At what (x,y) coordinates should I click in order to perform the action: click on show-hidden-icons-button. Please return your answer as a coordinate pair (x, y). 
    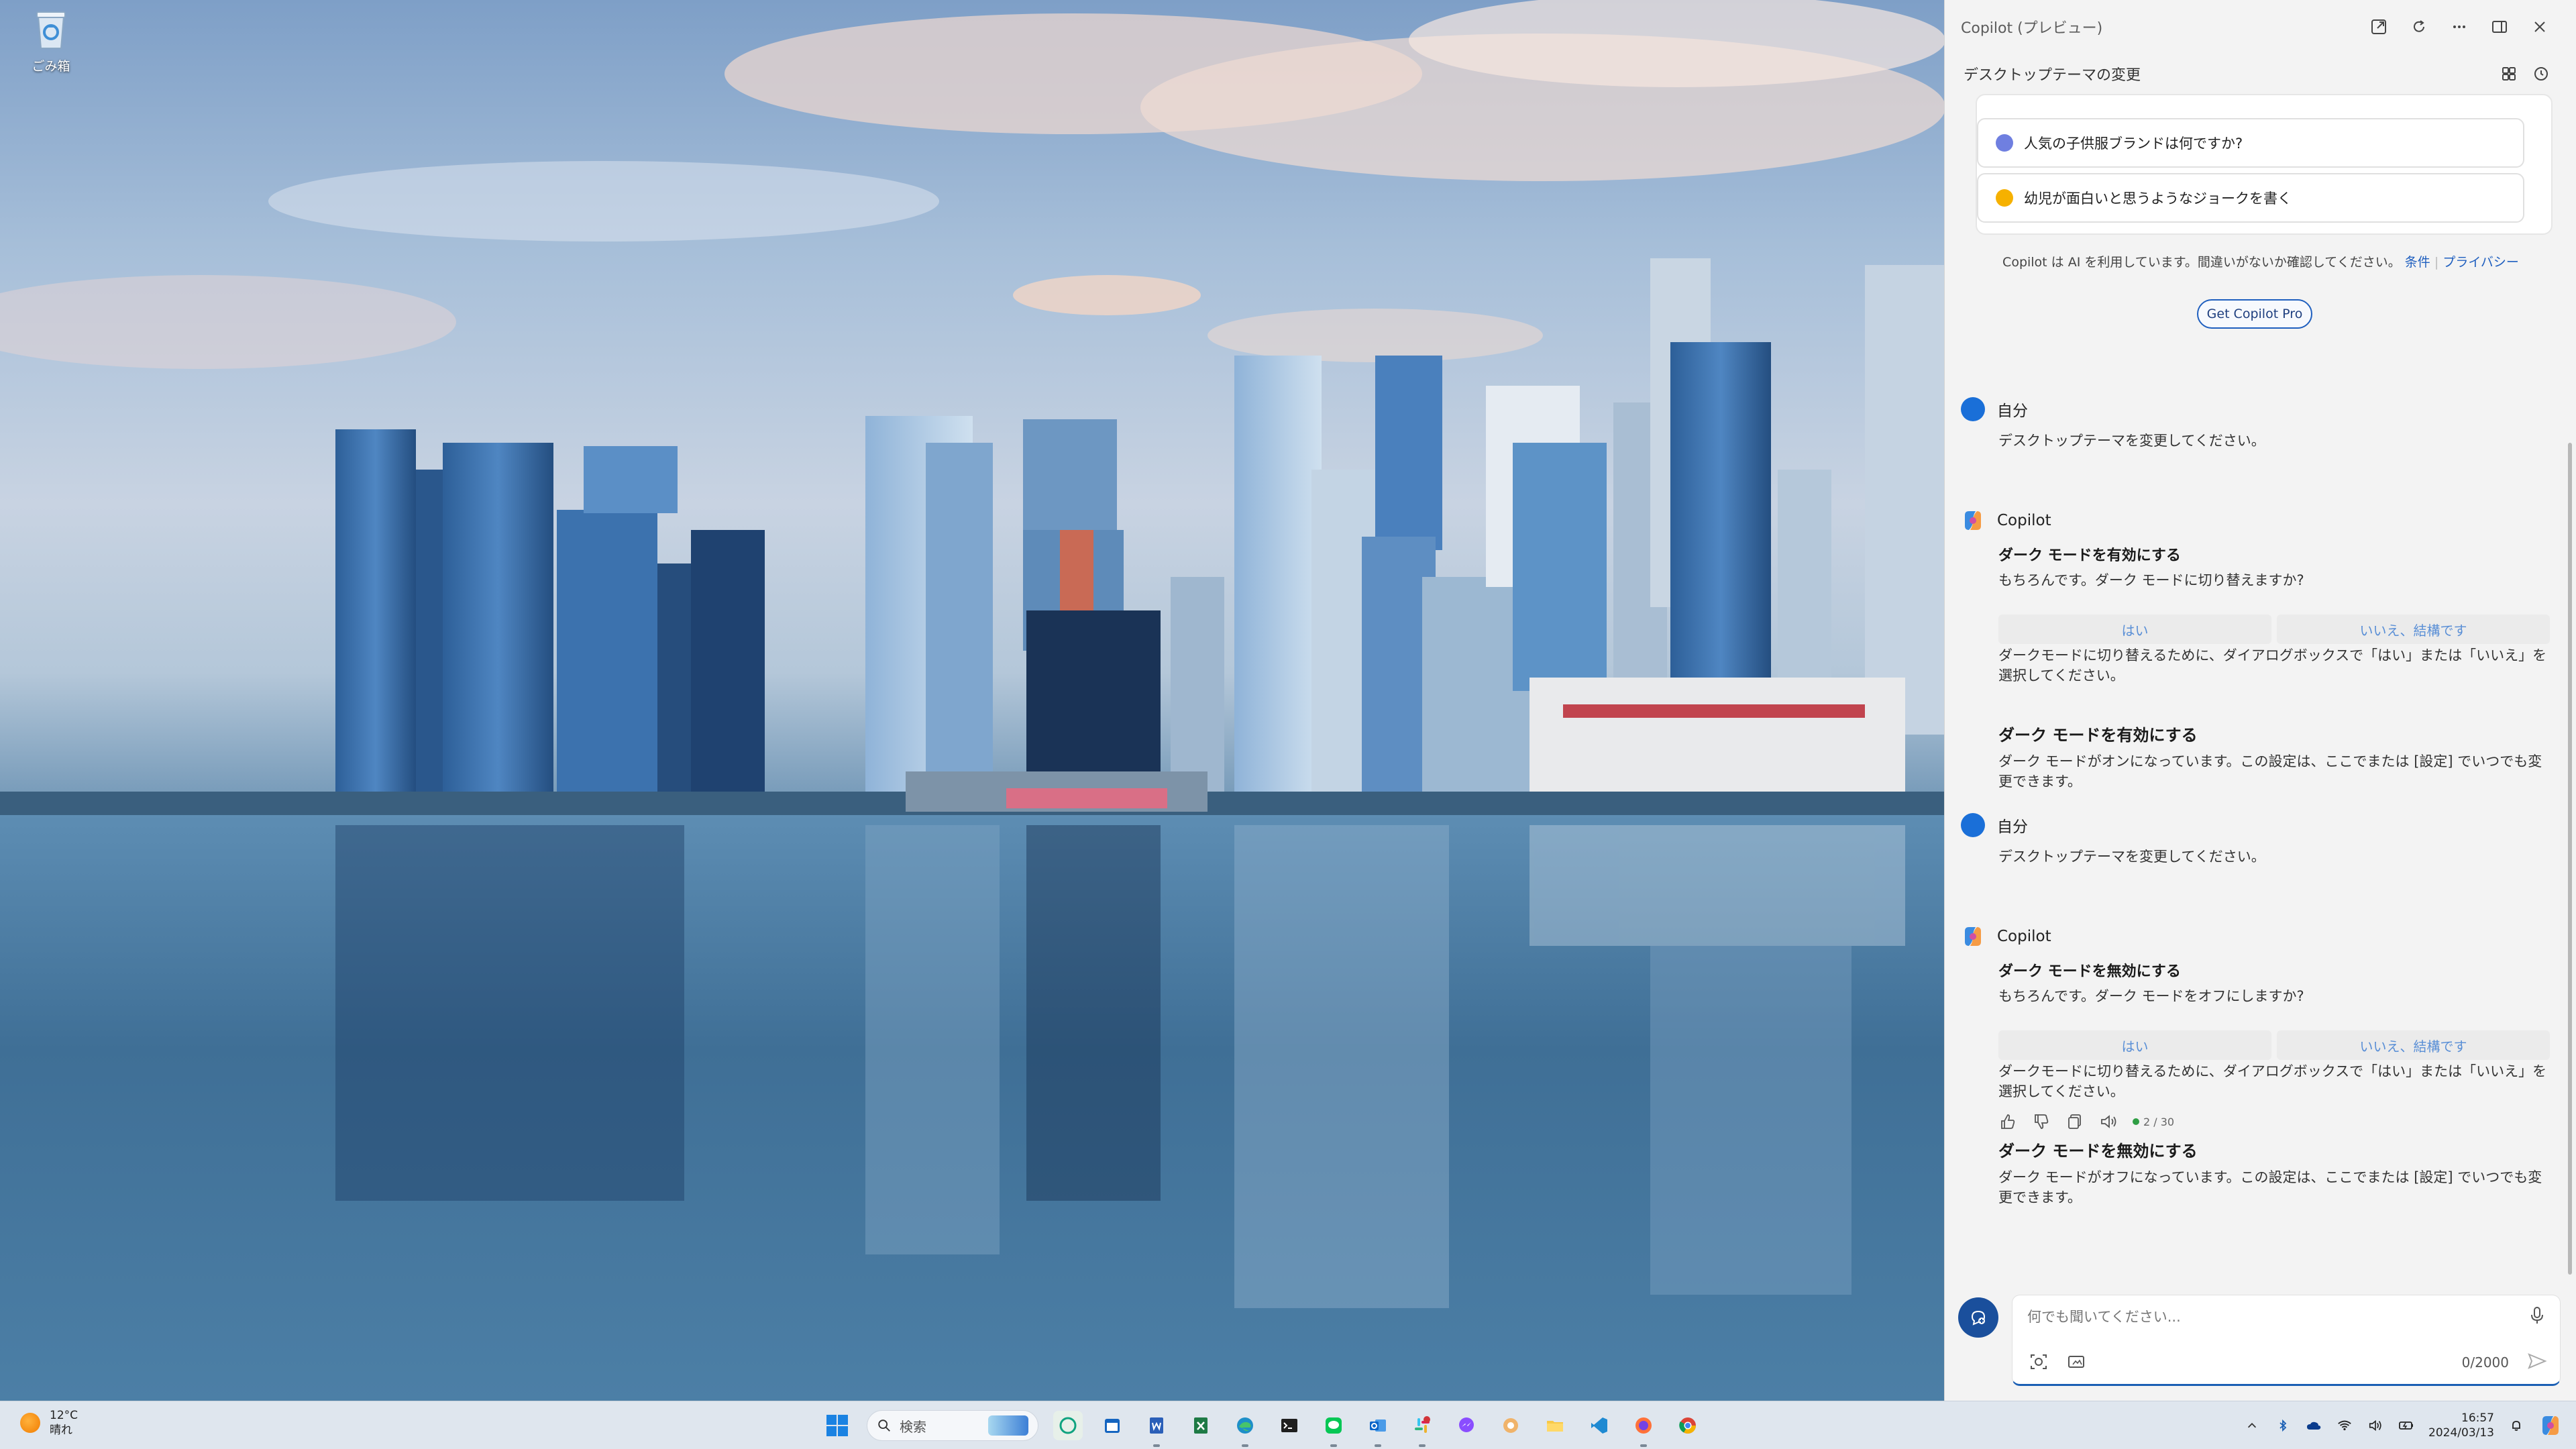
    Looking at the image, I should click on (2252, 1425).